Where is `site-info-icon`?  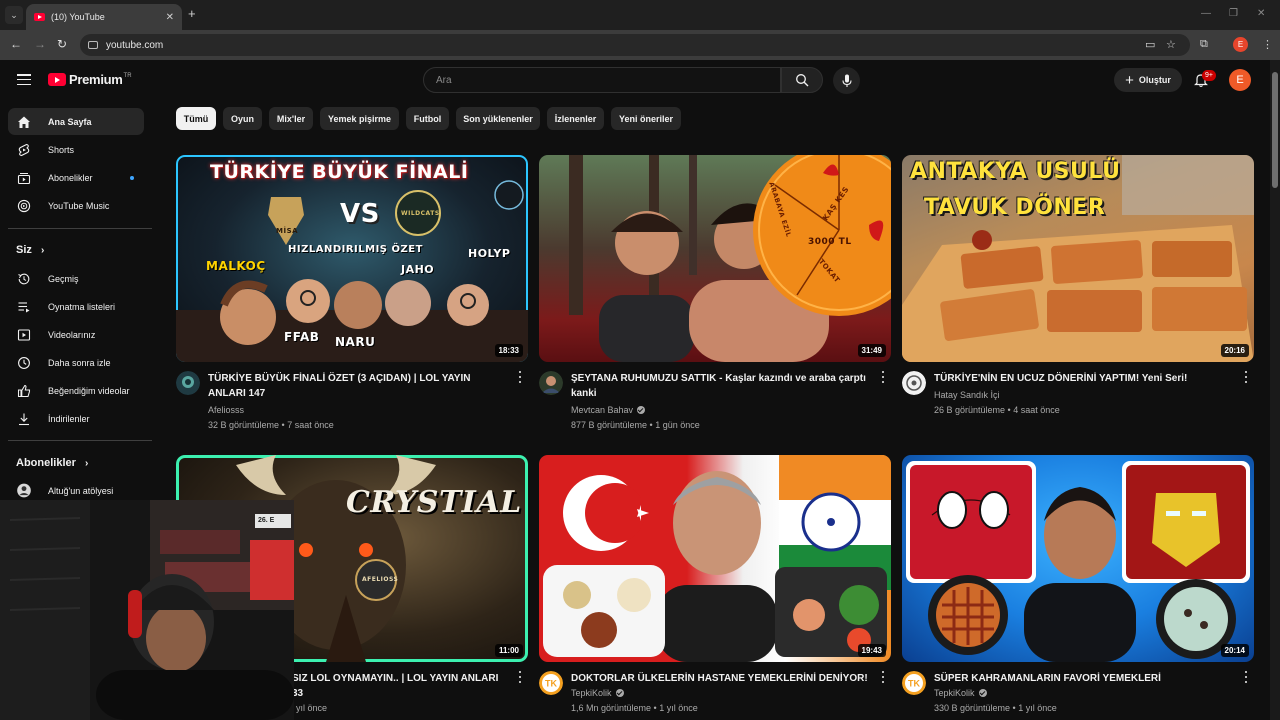
site-info-icon is located at coordinates (93, 45).